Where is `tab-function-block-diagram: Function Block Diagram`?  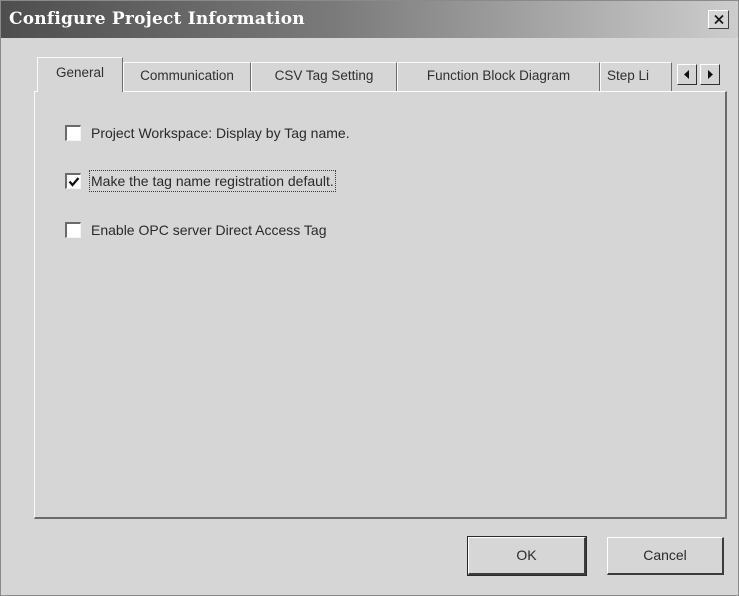
tab-function-block-diagram: Function Block Diagram is located at coordinates (498, 76).